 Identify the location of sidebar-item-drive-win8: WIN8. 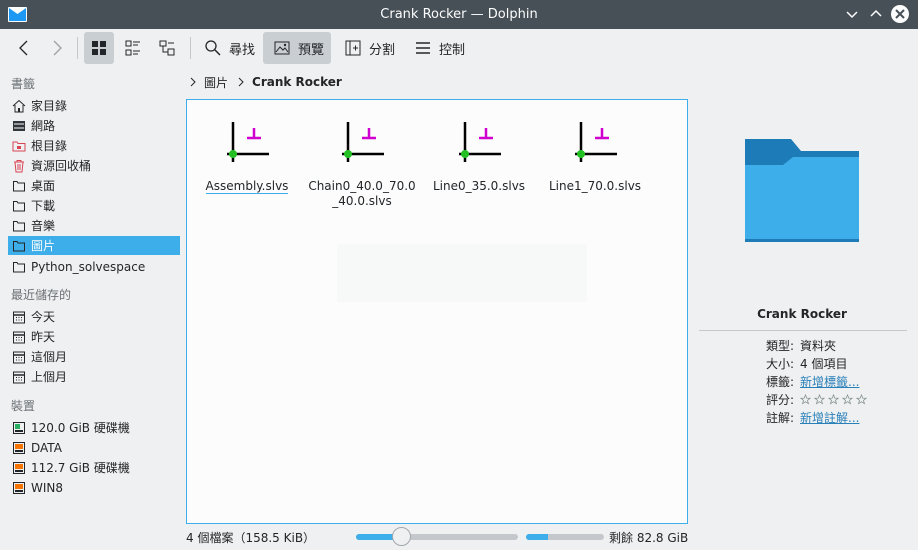
(94, 487).